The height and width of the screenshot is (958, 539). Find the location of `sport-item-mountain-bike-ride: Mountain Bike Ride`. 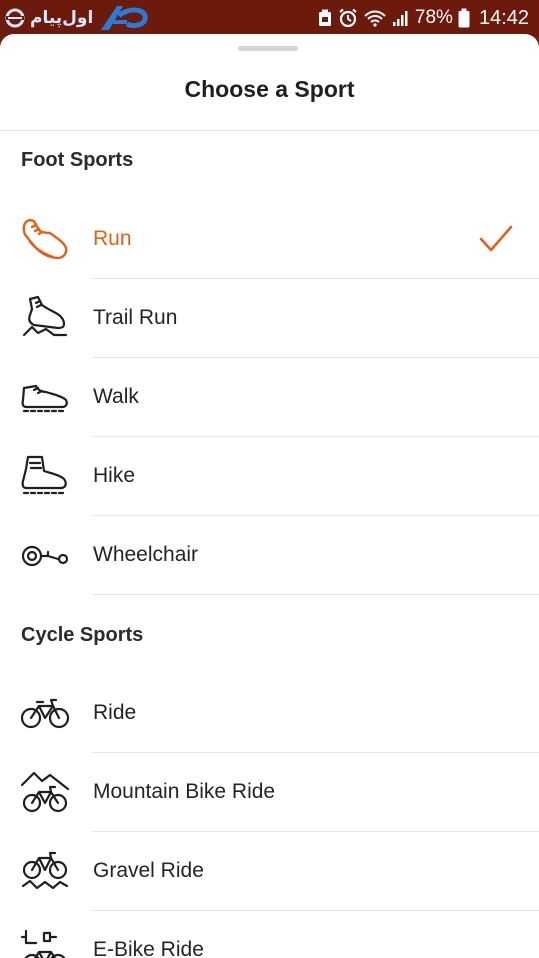

sport-item-mountain-bike-ride: Mountain Bike Ride is located at coordinates (269, 792).